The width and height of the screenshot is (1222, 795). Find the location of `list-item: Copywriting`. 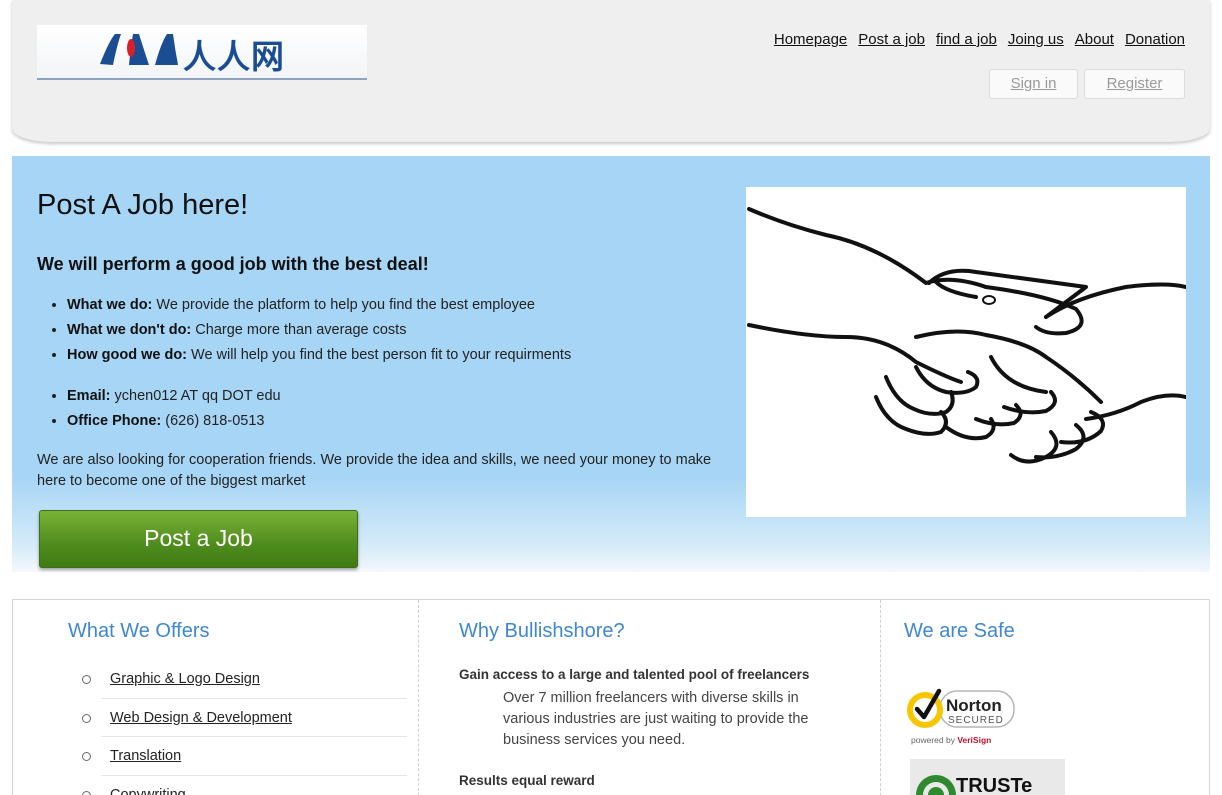

list-item: Copywriting is located at coordinates (244, 785).